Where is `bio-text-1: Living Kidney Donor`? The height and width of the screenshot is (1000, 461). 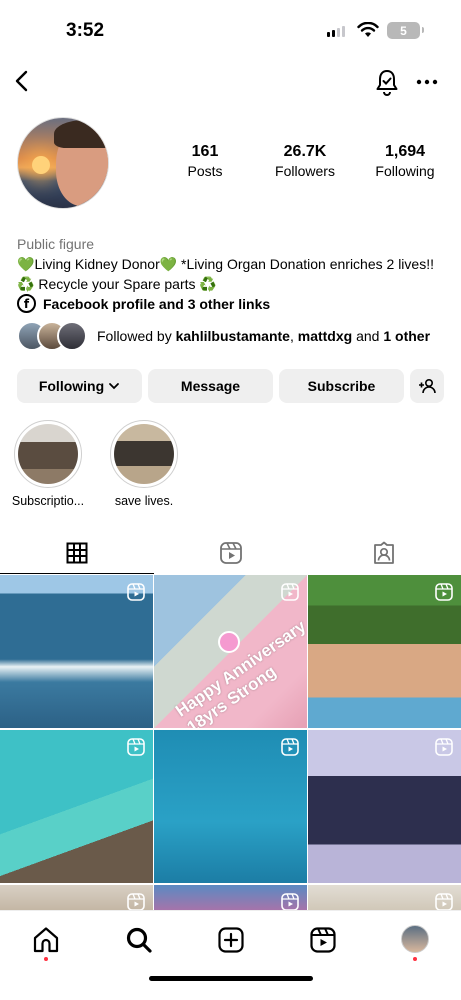 bio-text-1: Living Kidney Donor is located at coordinates (97, 264).